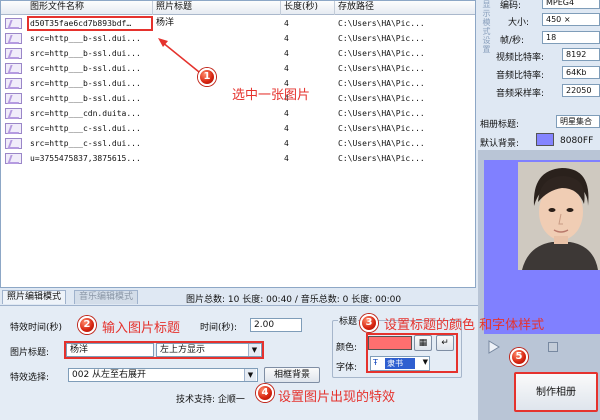 The image size is (600, 420). I want to click on annotation-enter-title: 输入图片标题, so click(141, 328).